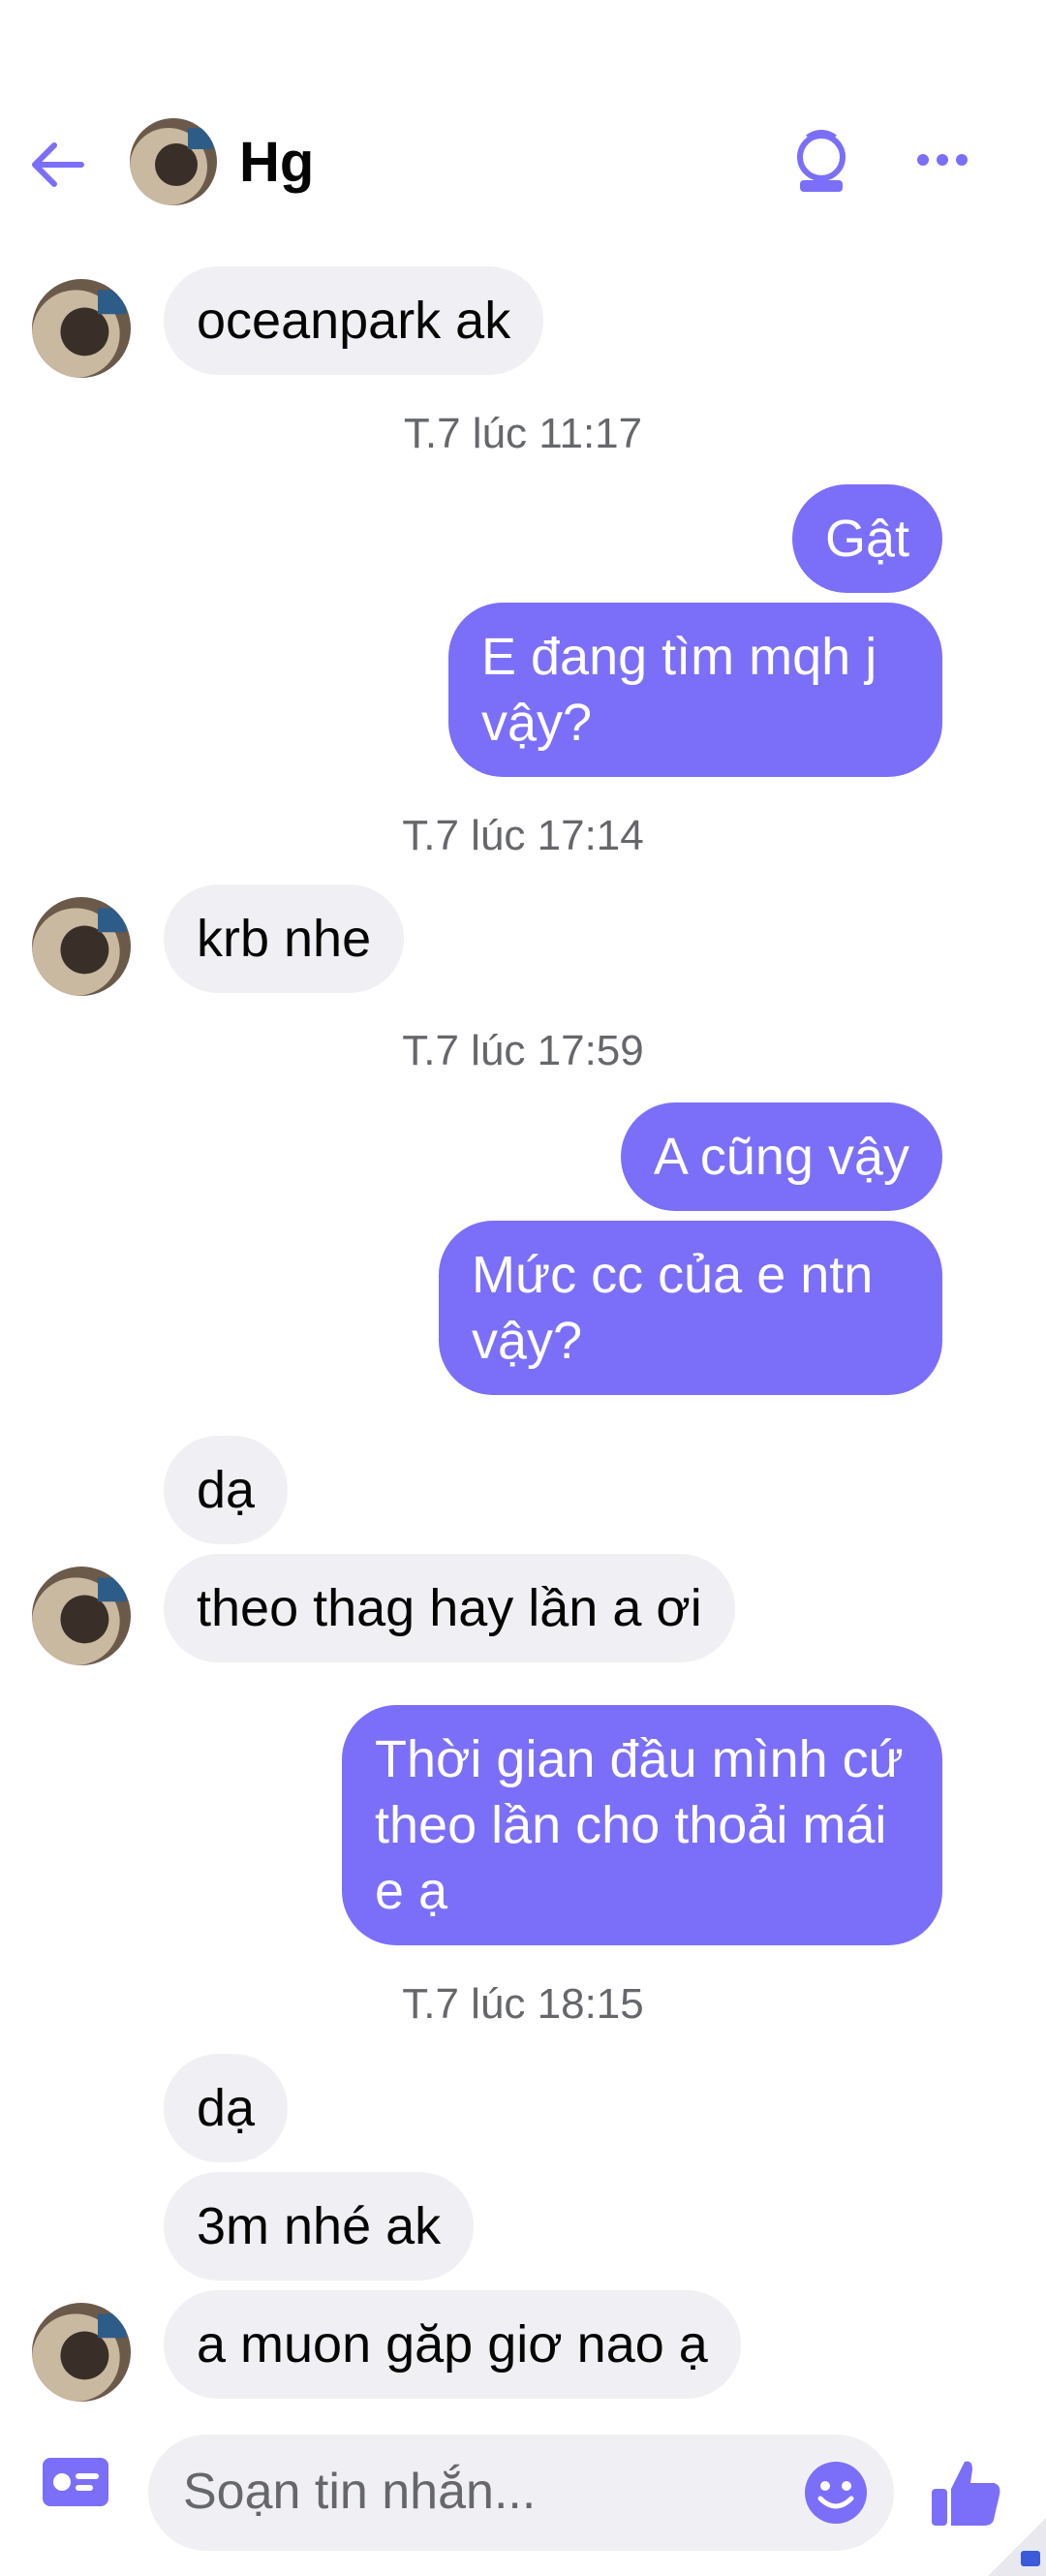  Describe the element at coordinates (523, 1050) in the screenshot. I see `timestamp: T.7 lúc 17:59` at that location.